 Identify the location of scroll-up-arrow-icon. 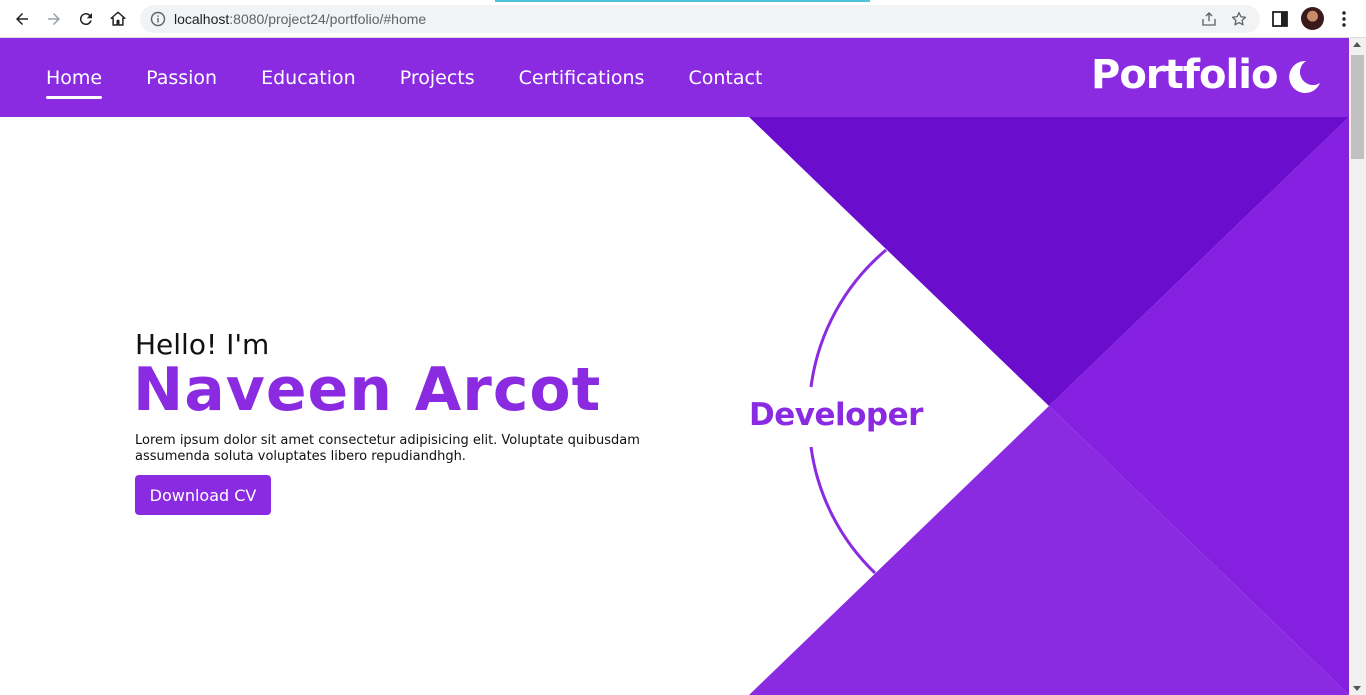
(1357, 44).